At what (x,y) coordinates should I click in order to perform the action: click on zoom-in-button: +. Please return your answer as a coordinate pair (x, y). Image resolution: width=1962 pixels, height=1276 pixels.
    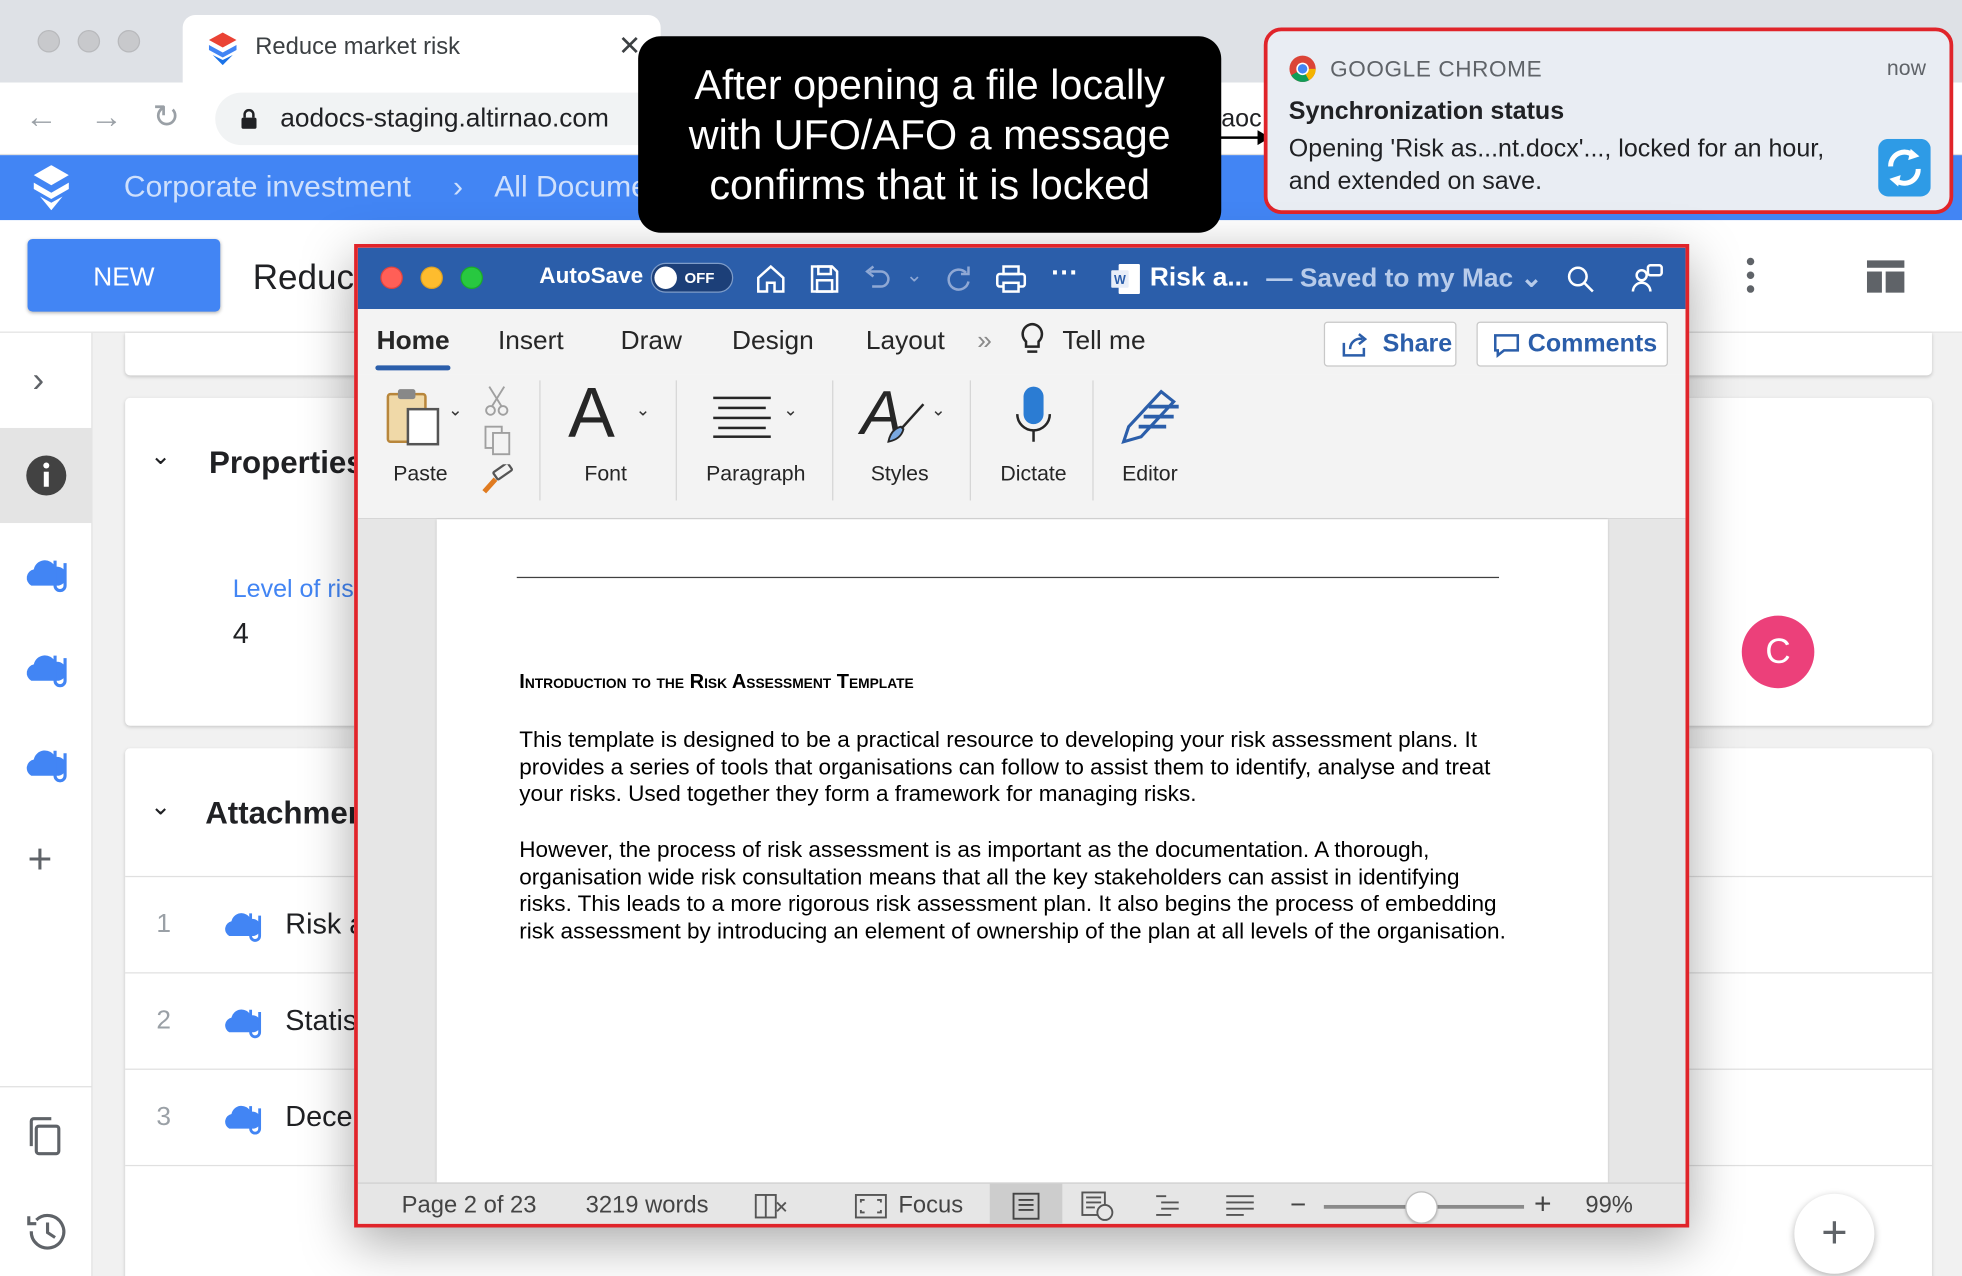
    Looking at the image, I should click on (1543, 1204).